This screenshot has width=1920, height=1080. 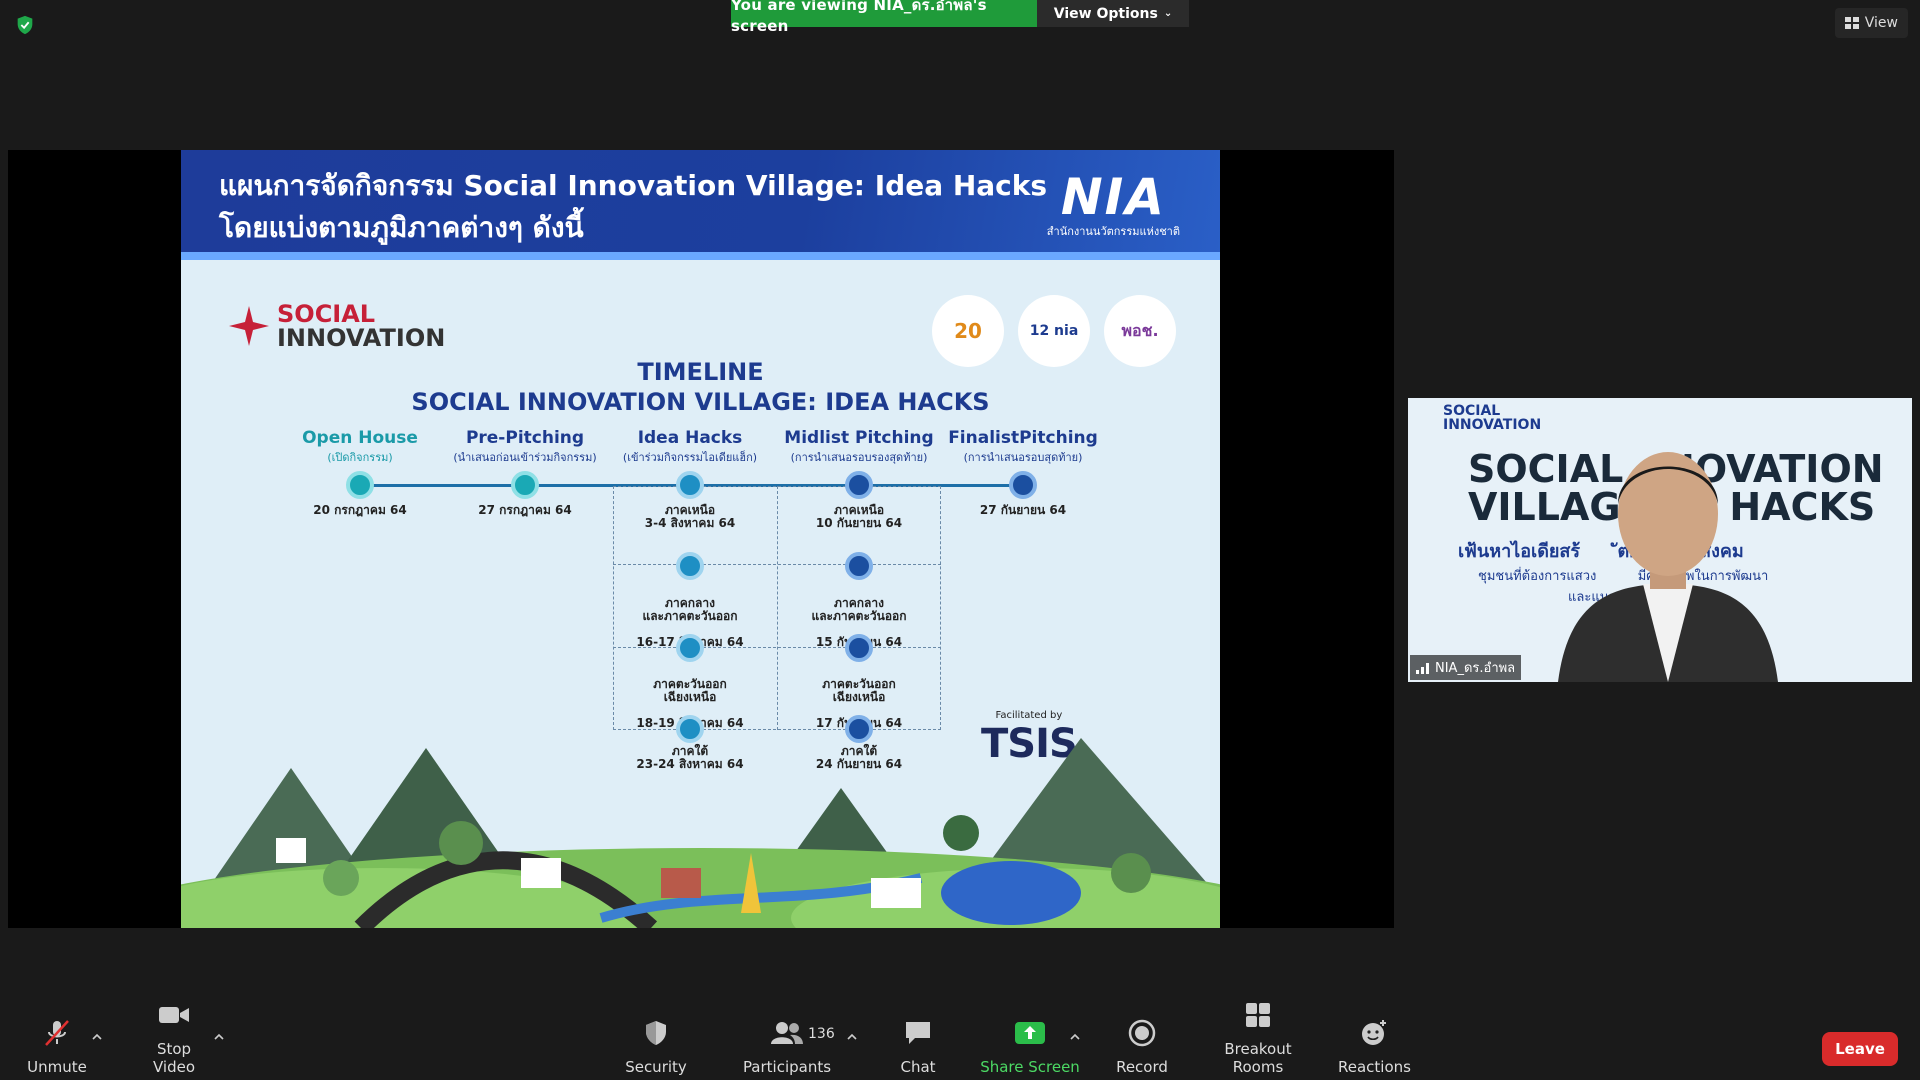 I want to click on security-button: Security, so click(x=656, y=1045).